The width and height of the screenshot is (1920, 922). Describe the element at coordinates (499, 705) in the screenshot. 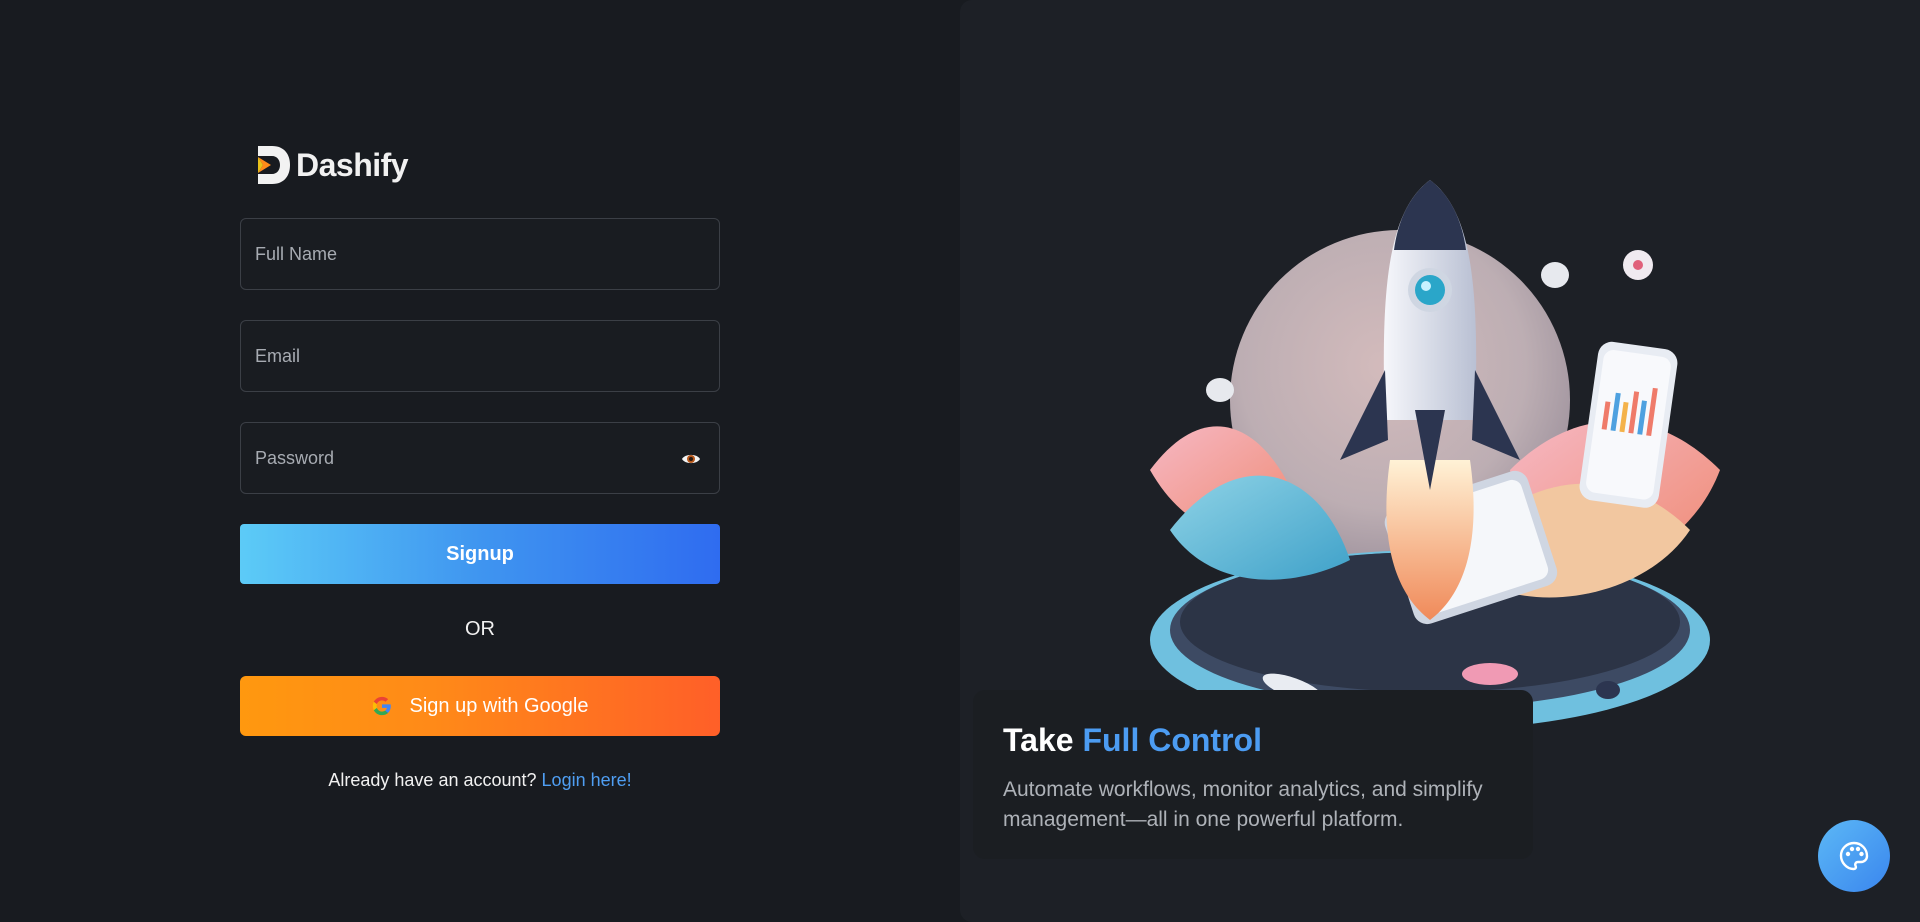

I see `google-signup-label: Sign up with Google` at that location.